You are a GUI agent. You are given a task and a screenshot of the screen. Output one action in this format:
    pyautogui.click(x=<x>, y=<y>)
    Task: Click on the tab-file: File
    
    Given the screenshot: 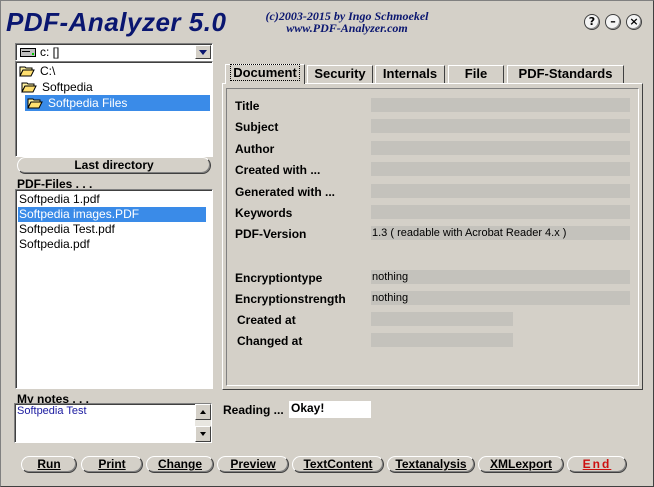 What is the action you would take?
    pyautogui.click(x=476, y=74)
    